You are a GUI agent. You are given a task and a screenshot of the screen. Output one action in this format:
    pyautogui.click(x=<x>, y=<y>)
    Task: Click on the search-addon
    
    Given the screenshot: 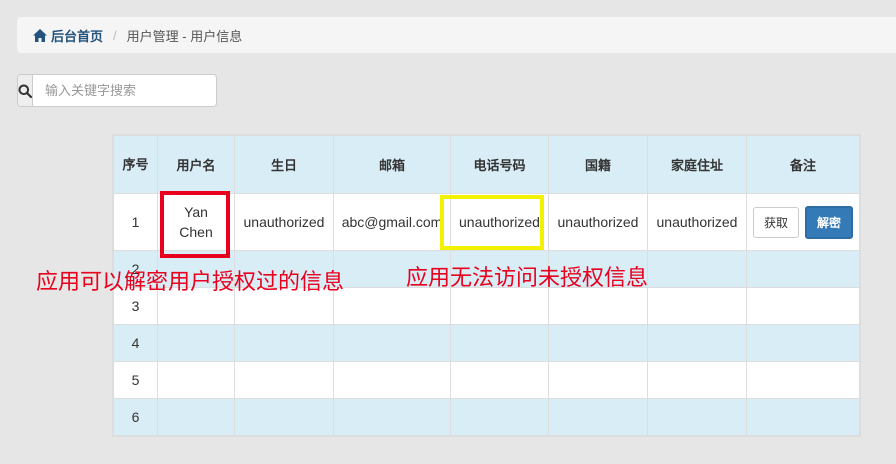 What is the action you would take?
    pyautogui.click(x=25, y=90)
    